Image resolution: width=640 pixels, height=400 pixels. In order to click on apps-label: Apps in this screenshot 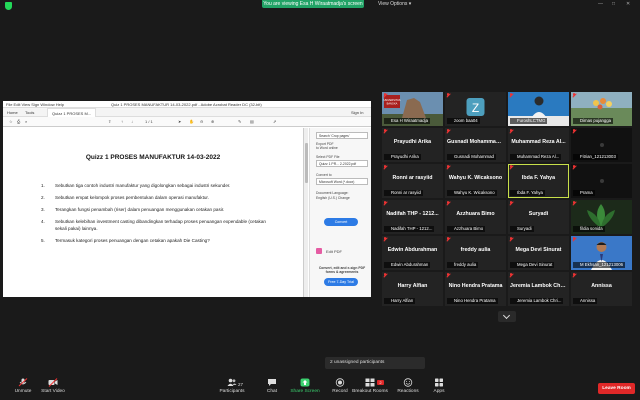, I will do `click(439, 391)`.